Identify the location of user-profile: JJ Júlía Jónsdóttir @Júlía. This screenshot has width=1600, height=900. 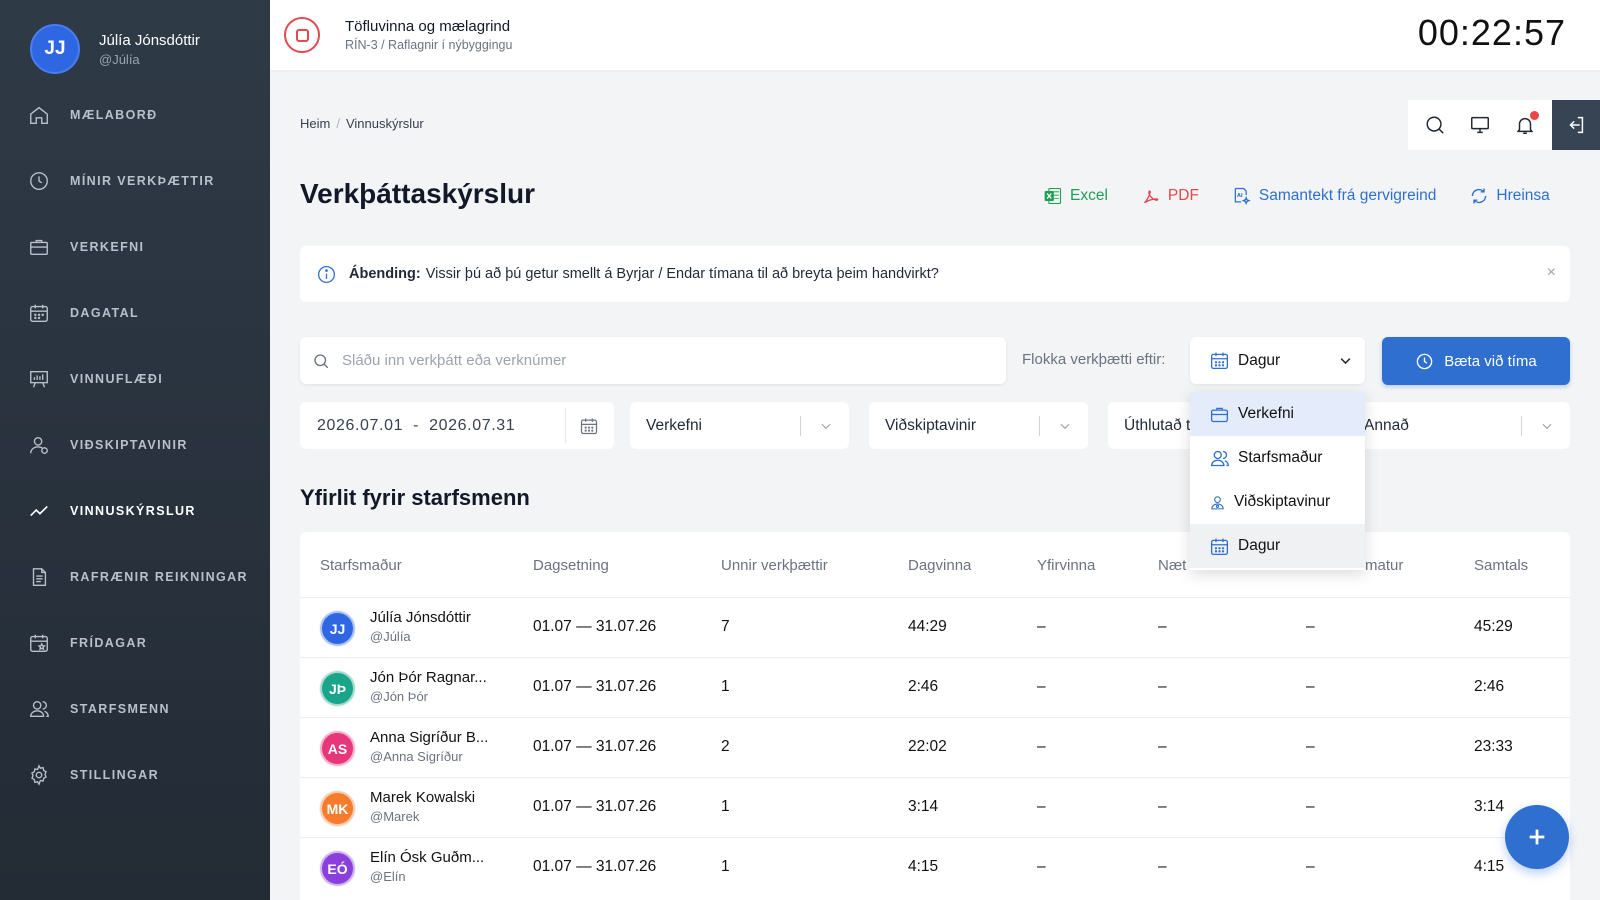
(115, 49).